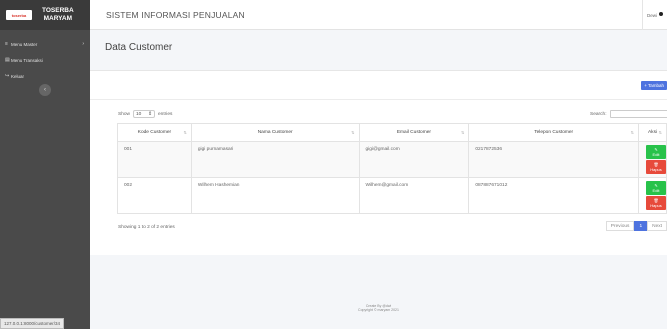  I want to click on column-header-aksi: Aksi ⇅, so click(652, 132).